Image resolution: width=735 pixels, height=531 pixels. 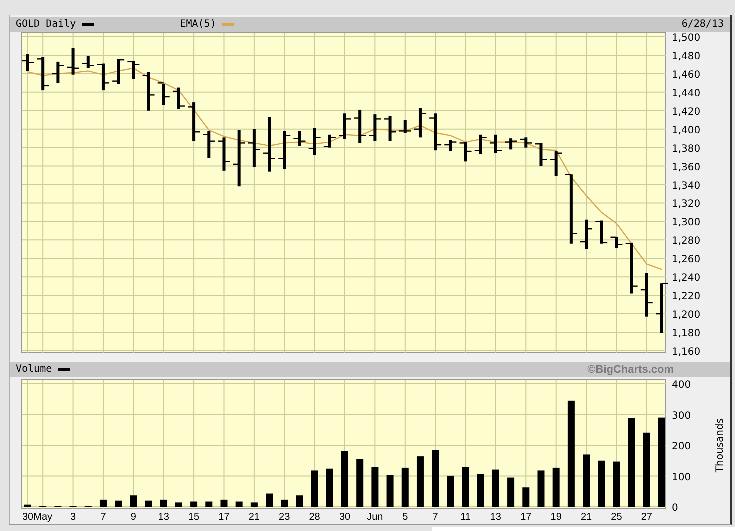 What do you see at coordinates (686, 260) in the screenshot?
I see `axis-label: 1,260` at bounding box center [686, 260].